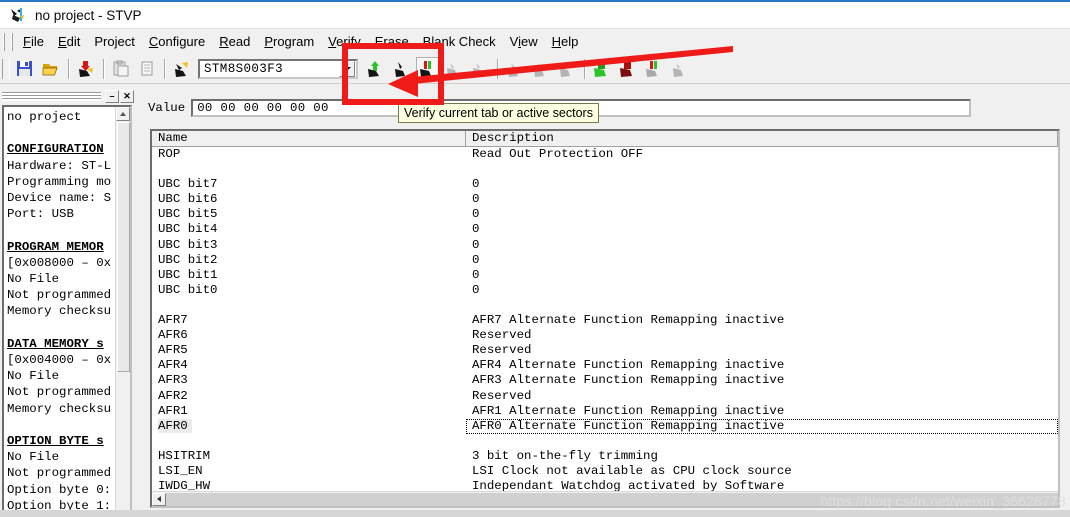 This screenshot has height=517, width=1070. I want to click on menu-item-erase: Erase, so click(392, 41).